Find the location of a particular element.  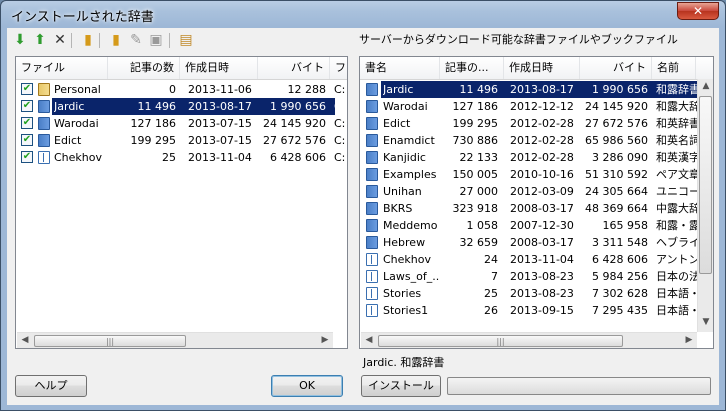

server-row: Kanjidic 22 133 2012-02-28 3 286 090 和英漢字辞 is located at coordinates (528, 157).